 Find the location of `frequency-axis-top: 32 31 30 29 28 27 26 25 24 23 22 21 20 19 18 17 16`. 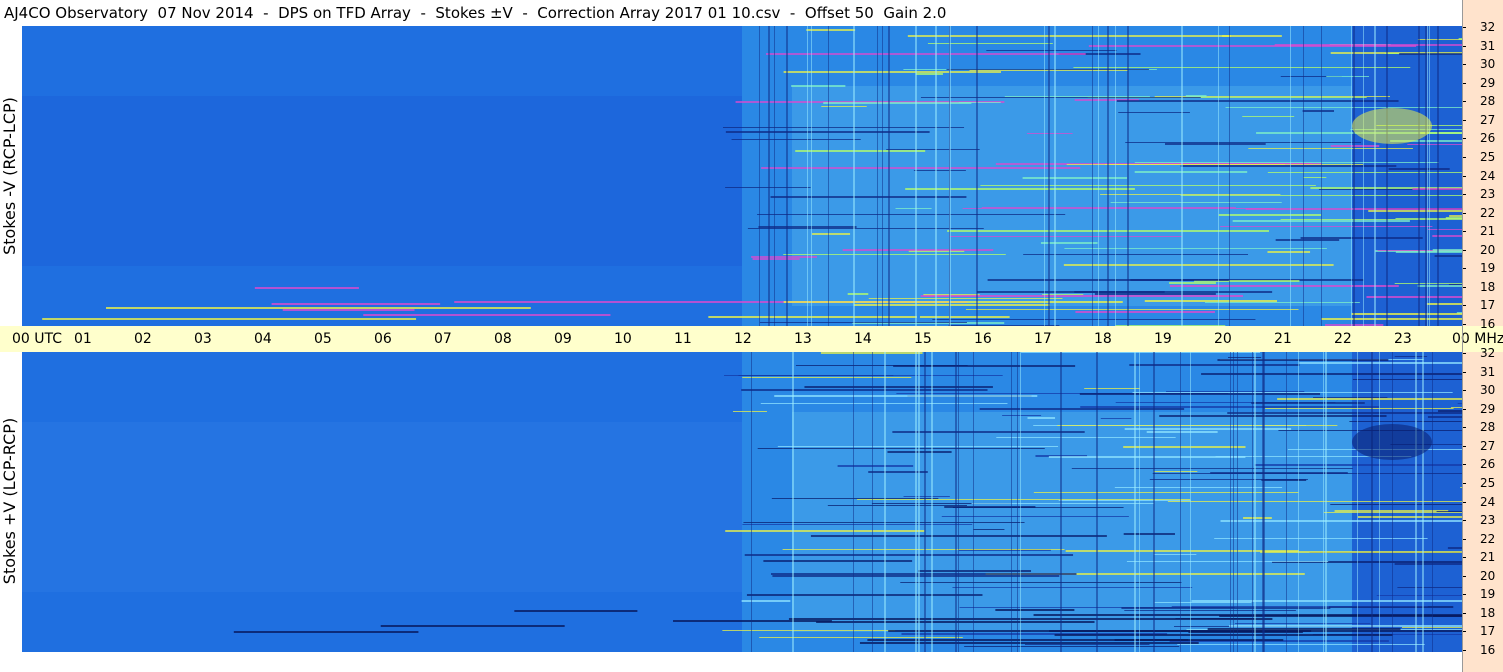

frequency-axis-top: 32 31 30 29 28 27 26 25 24 23 22 21 20 19 18 17 16 is located at coordinates (1482, 165).